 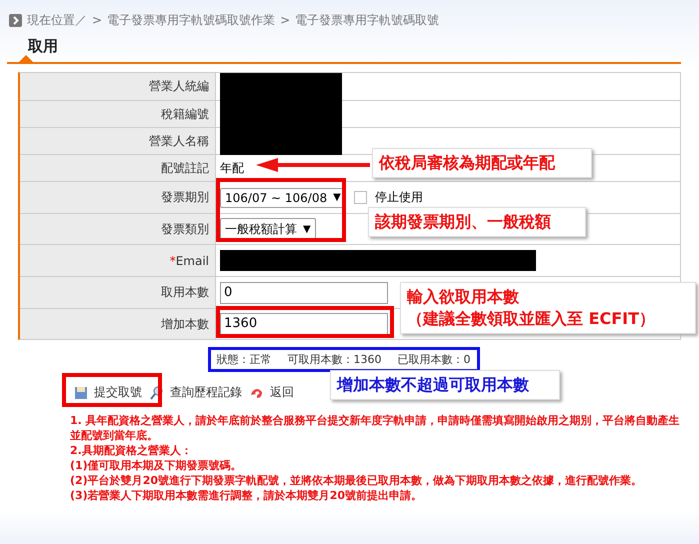 What do you see at coordinates (108, 392) in the screenshot?
I see `submit-button: 提交取號` at bounding box center [108, 392].